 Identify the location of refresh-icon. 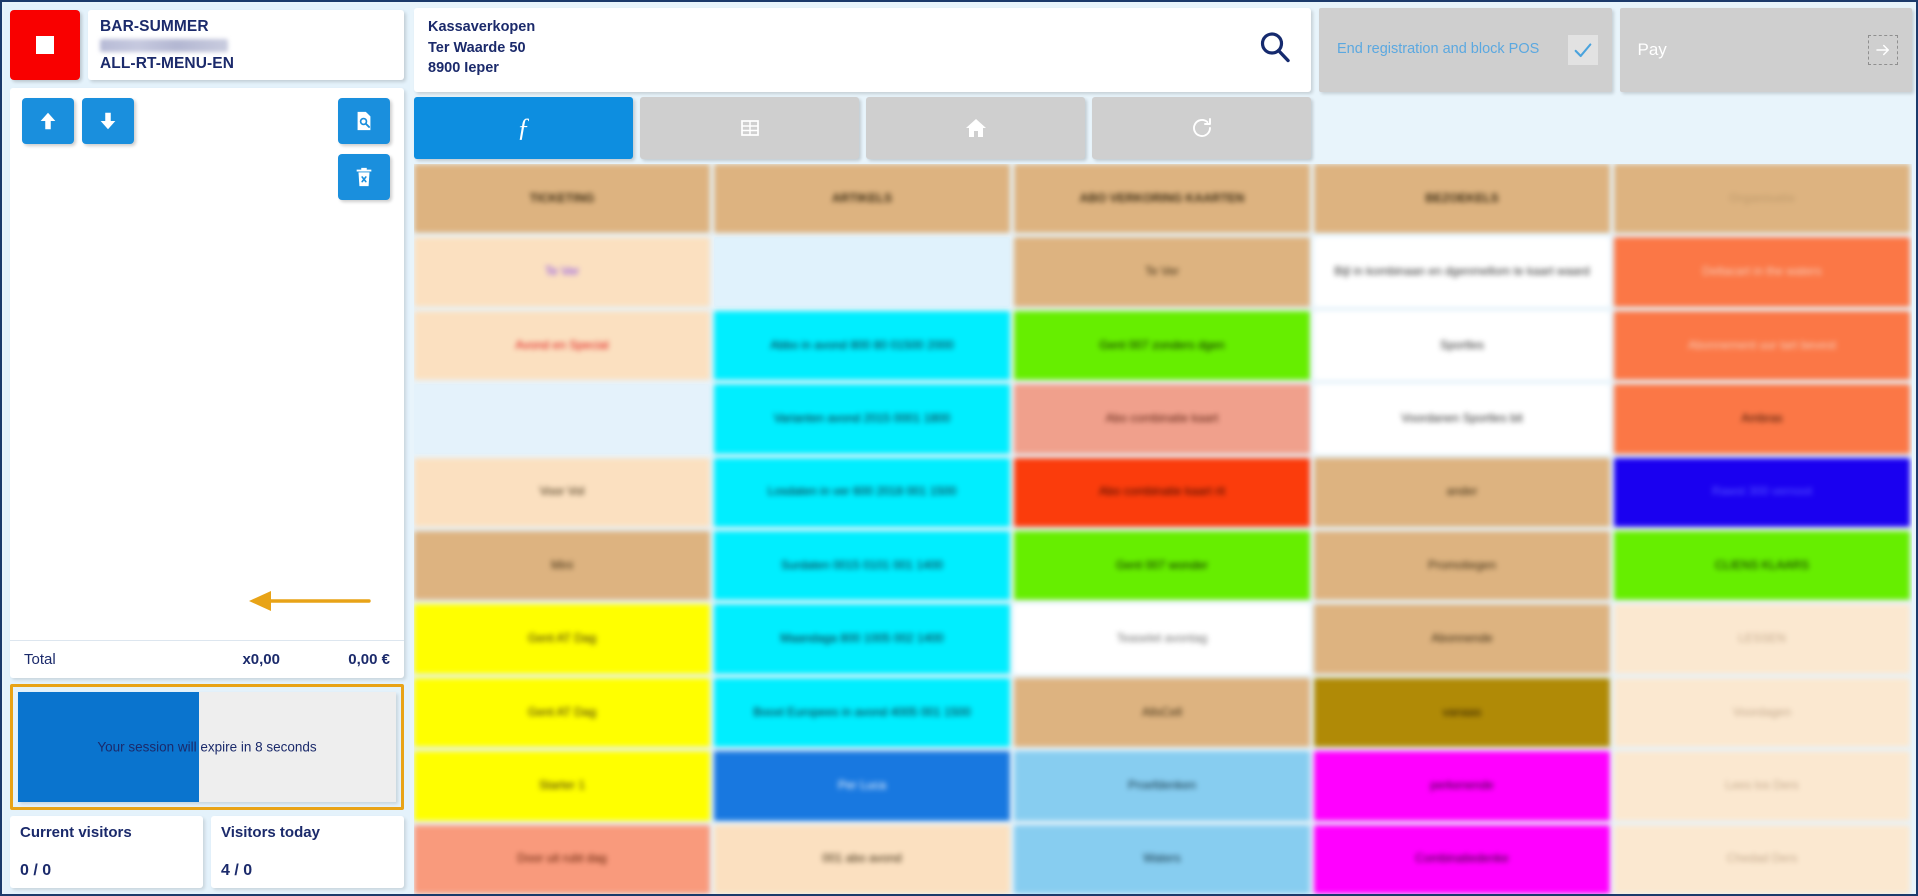
(1201, 127).